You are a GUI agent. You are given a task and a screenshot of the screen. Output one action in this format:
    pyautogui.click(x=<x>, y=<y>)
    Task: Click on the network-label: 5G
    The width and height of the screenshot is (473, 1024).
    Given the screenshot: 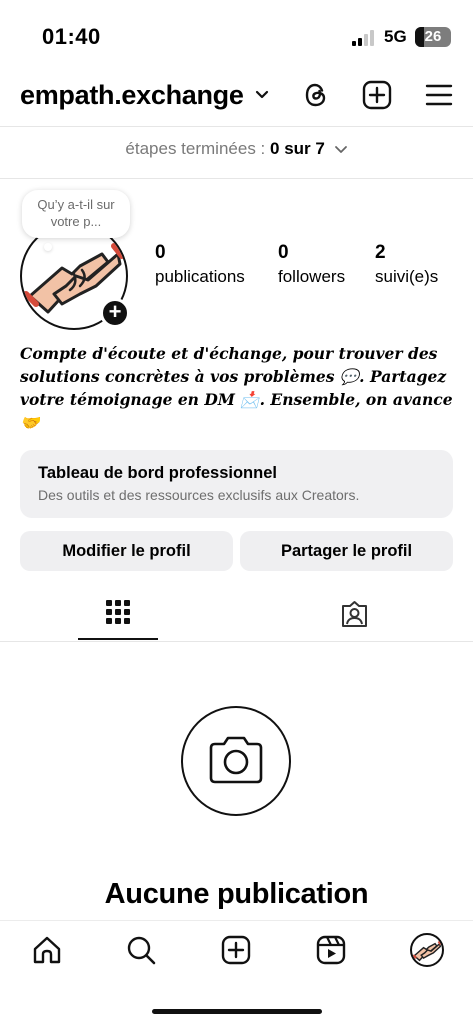 What is the action you would take?
    pyautogui.click(x=395, y=36)
    